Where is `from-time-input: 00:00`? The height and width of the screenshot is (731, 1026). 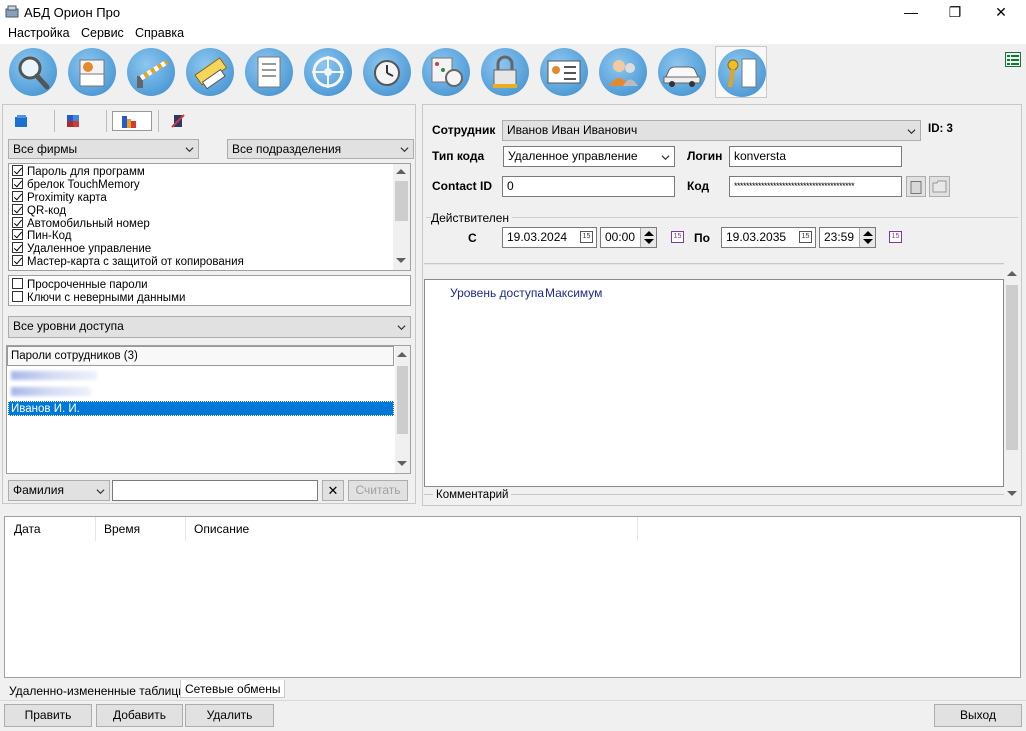 from-time-input: 00:00 is located at coordinates (628, 237).